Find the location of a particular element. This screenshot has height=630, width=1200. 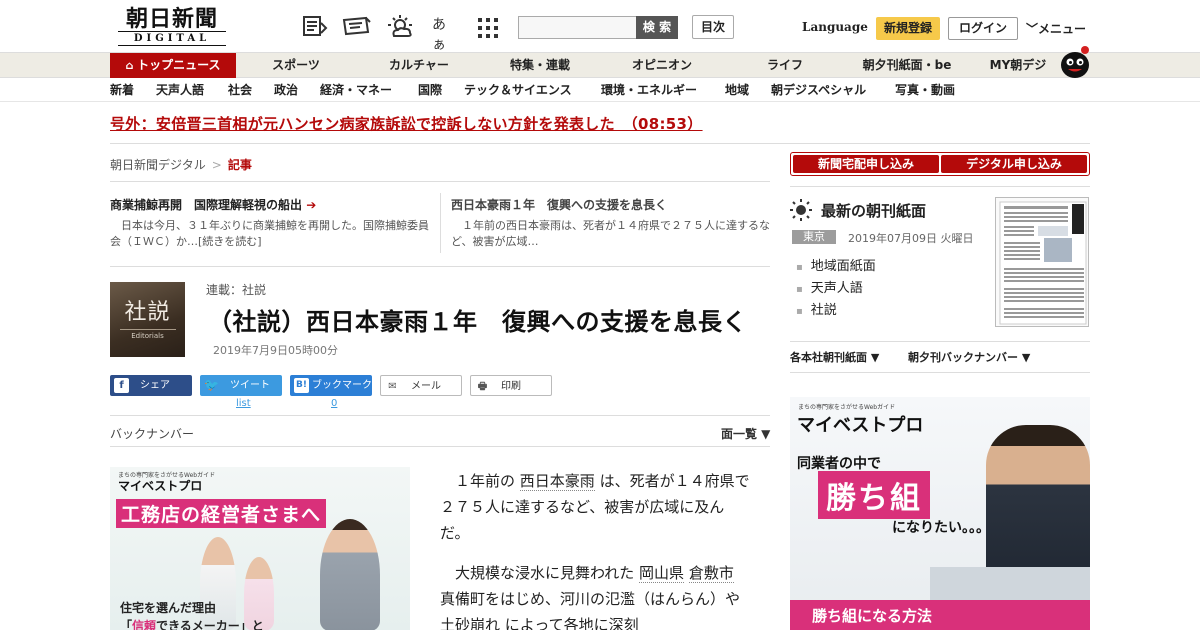

digital-subscribe-button: デジタル申し込み is located at coordinates (1014, 164).